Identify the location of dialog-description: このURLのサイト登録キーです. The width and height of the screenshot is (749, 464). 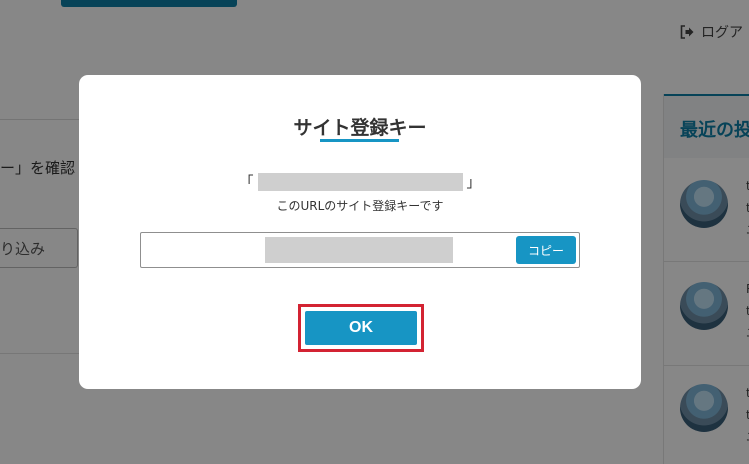
(360, 206).